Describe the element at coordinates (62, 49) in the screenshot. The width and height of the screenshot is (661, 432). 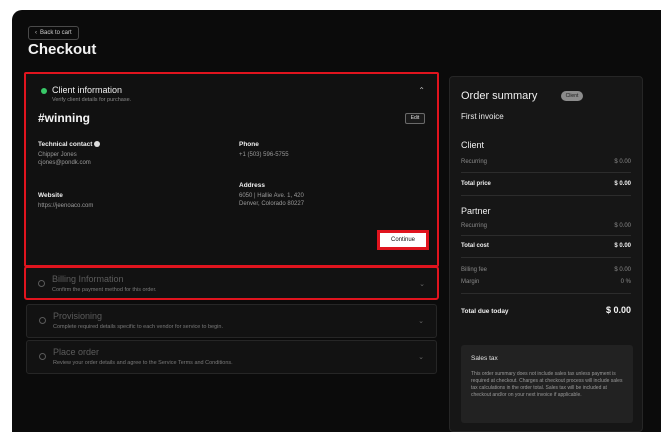
I see `page-title: Checkout` at that location.